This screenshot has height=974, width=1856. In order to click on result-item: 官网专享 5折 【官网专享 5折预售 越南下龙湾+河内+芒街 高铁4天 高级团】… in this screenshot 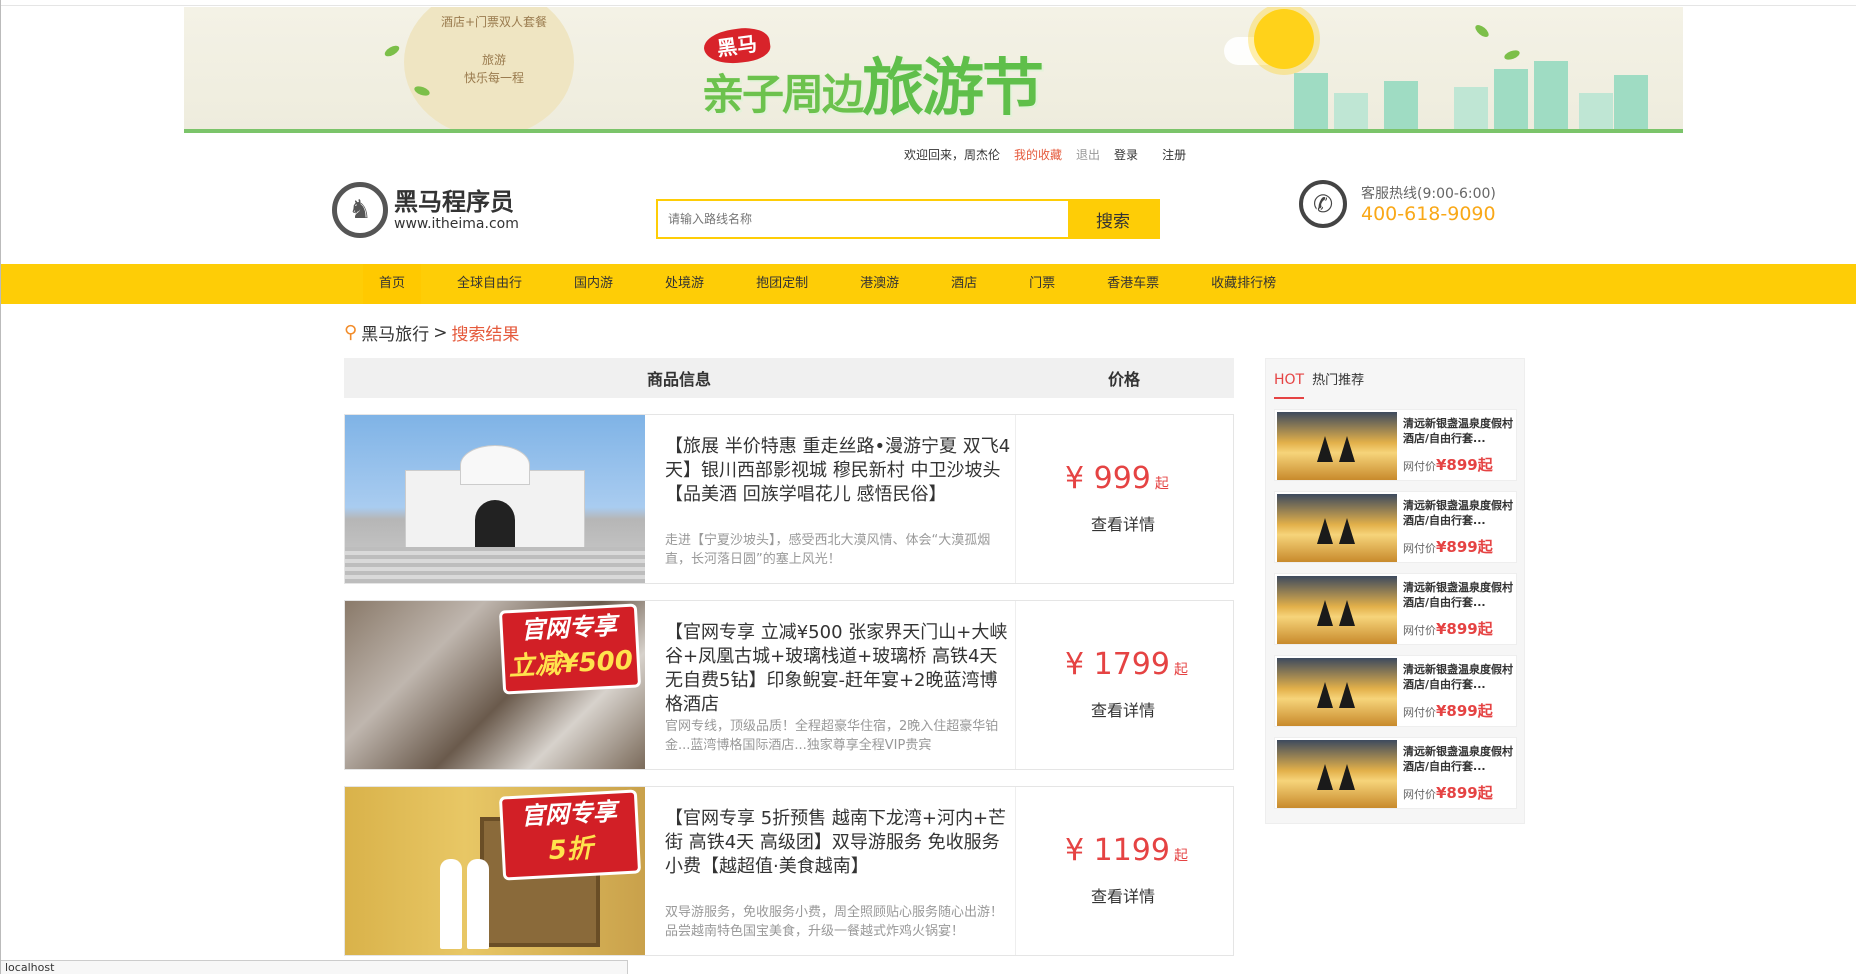, I will do `click(789, 871)`.